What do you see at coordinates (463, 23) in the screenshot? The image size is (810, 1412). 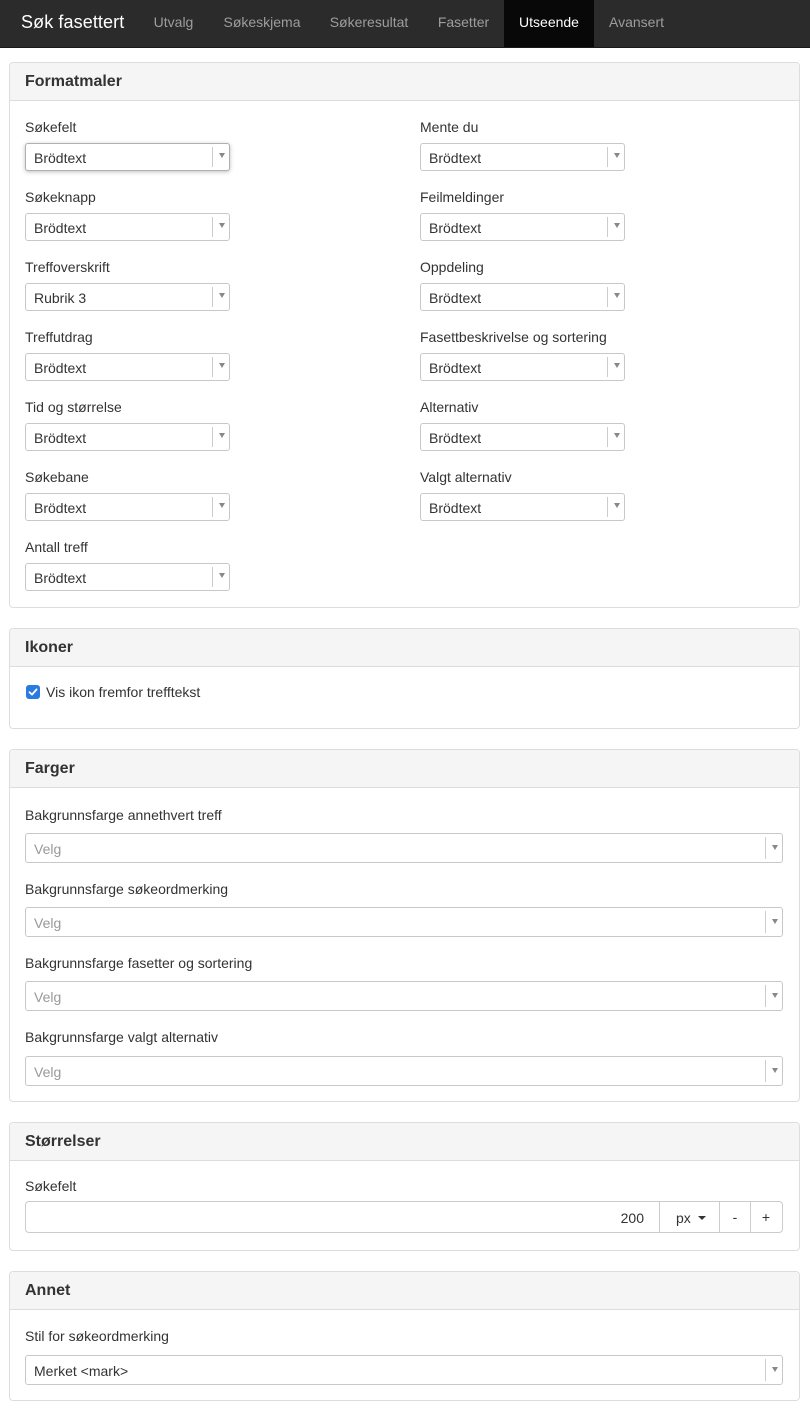 I see `tab-fasetter: Fasetter` at bounding box center [463, 23].